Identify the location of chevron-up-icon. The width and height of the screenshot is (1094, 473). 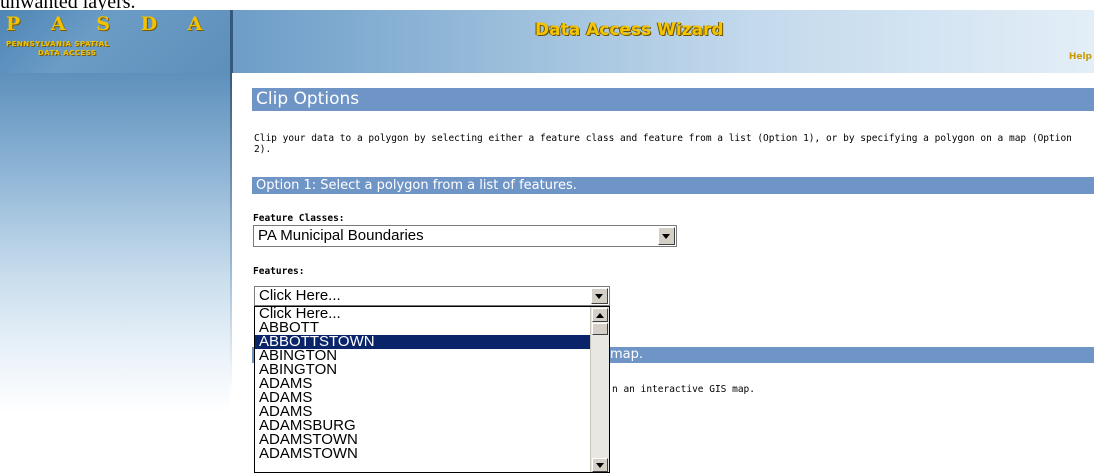
(600, 315).